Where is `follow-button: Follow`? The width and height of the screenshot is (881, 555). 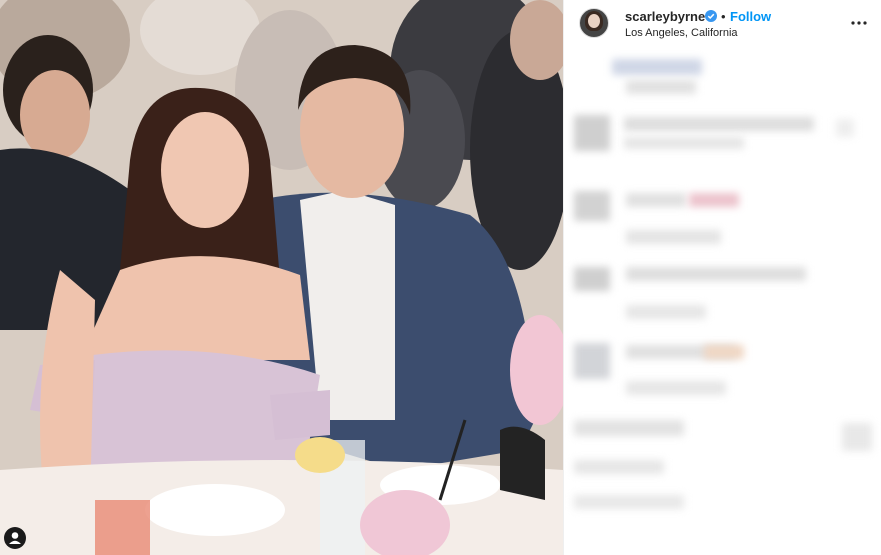
follow-button: Follow is located at coordinates (750, 16).